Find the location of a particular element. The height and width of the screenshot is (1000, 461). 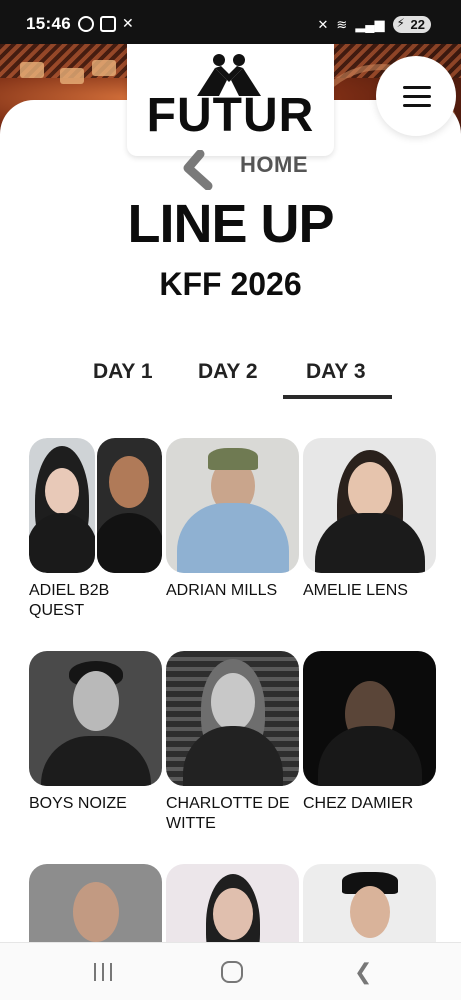

tab-day-2: DAY 2 is located at coordinates (228, 372).